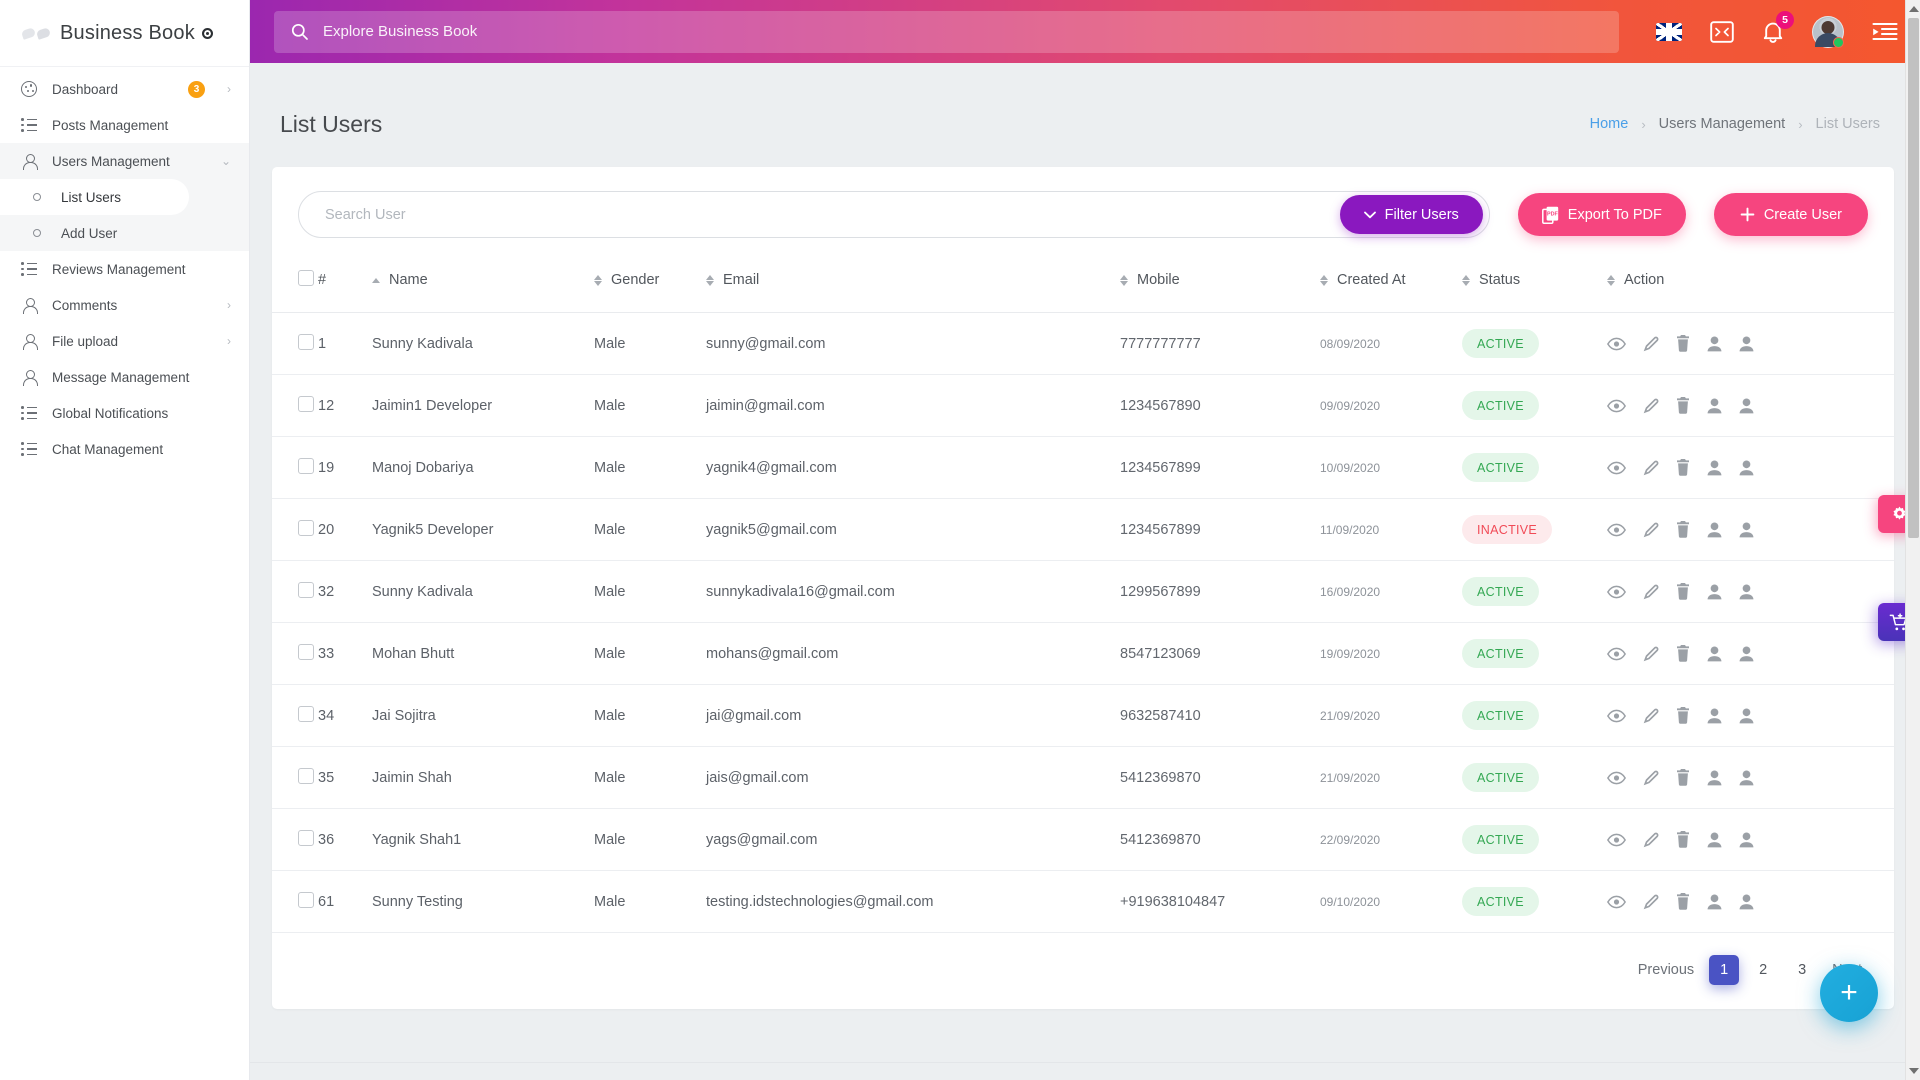 Image resolution: width=1920 pixels, height=1080 pixels. What do you see at coordinates (1722, 124) in the screenshot?
I see `breadcrumb-users-management: Users Management` at bounding box center [1722, 124].